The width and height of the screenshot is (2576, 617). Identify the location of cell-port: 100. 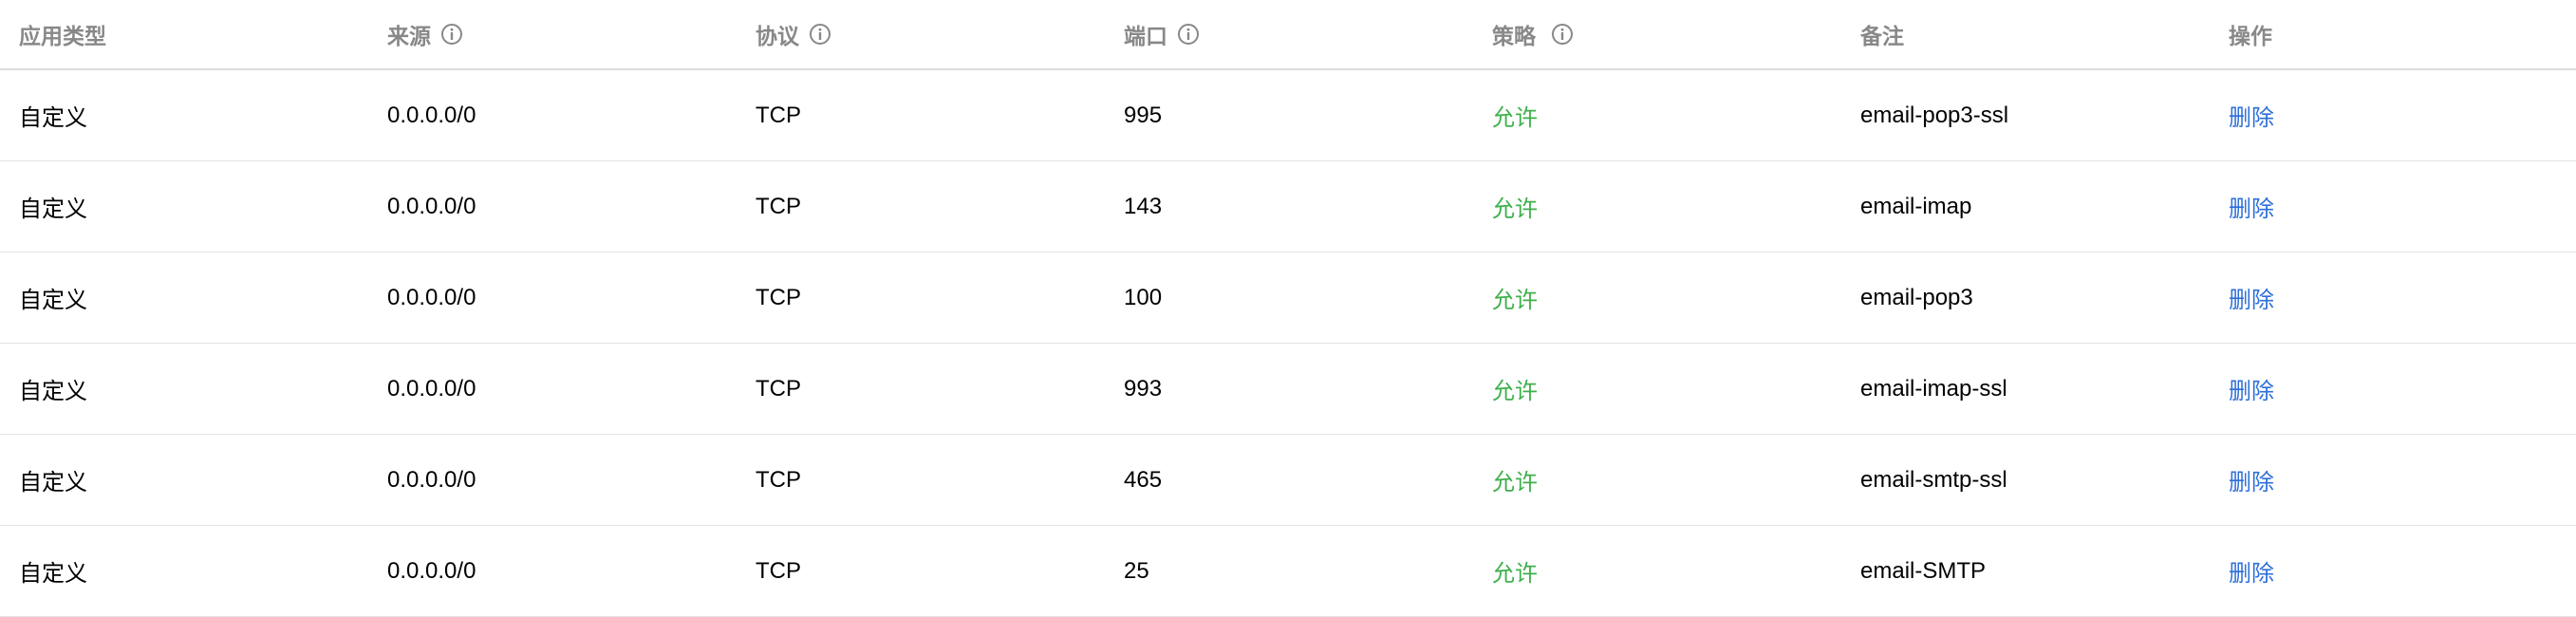
(1144, 297).